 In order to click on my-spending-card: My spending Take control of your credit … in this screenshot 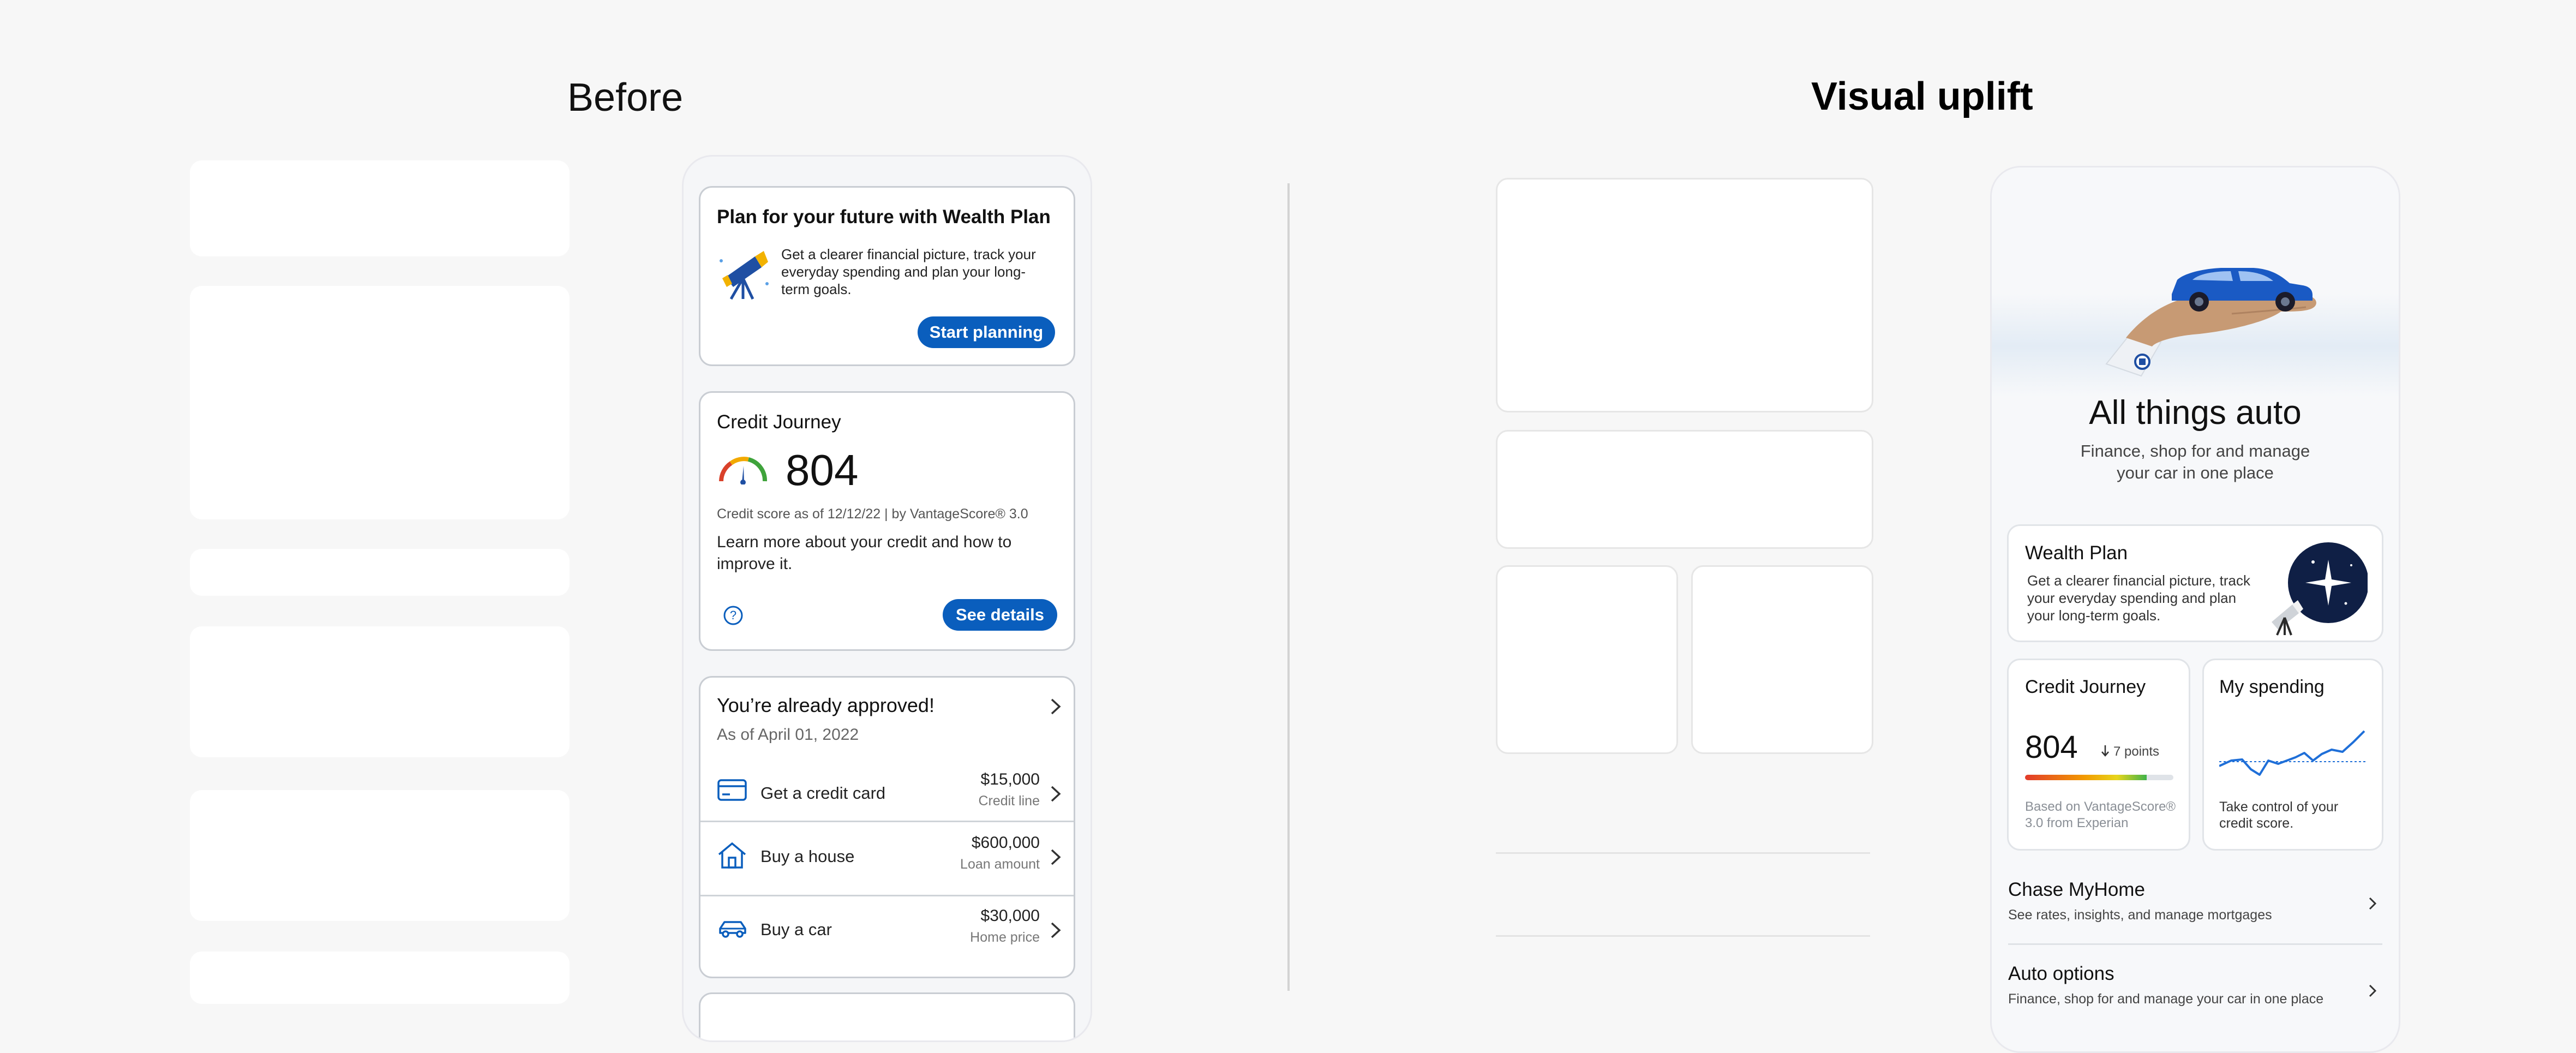, I will do `click(2292, 755)`.